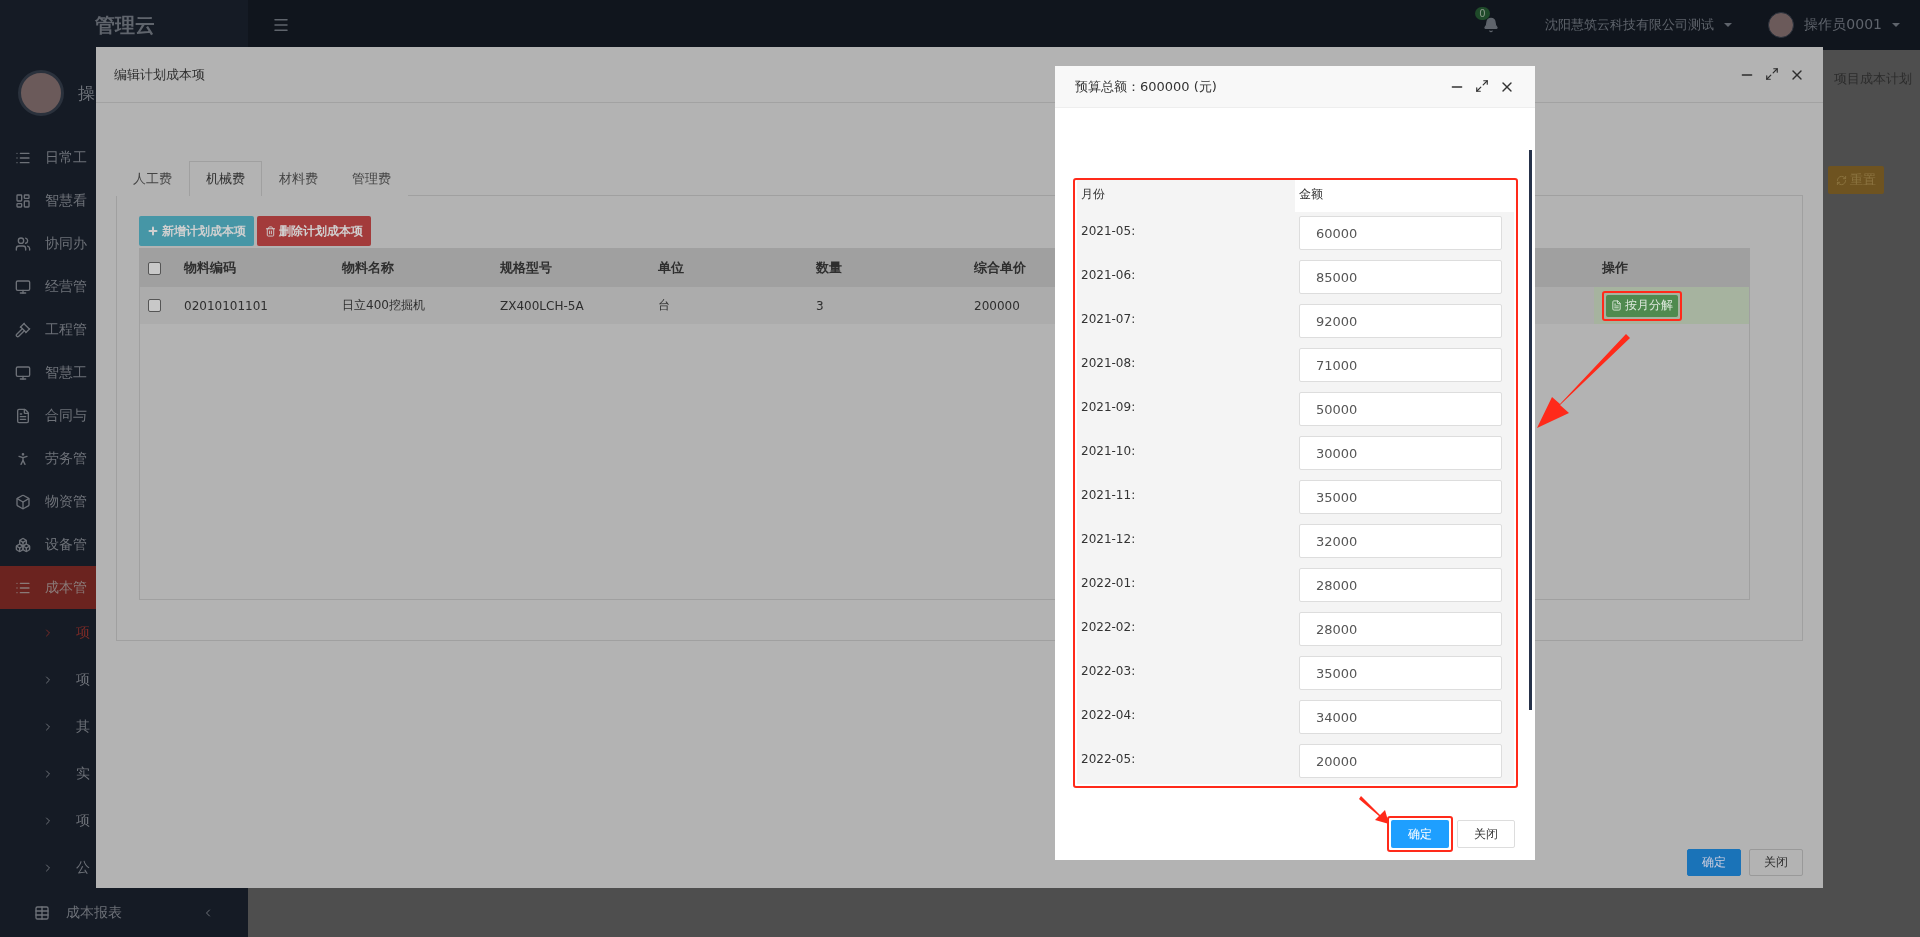 This screenshot has height=937, width=1920. Describe the element at coordinates (1108, 759) in the screenshot. I see `month-label: 2022-05:` at that location.